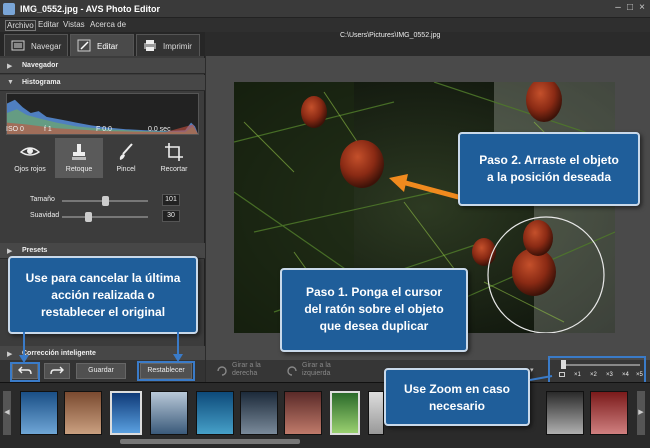 This screenshot has height=448, width=650. What do you see at coordinates (210, 441) in the screenshot?
I see `filmstrip-scrollbar` at bounding box center [210, 441].